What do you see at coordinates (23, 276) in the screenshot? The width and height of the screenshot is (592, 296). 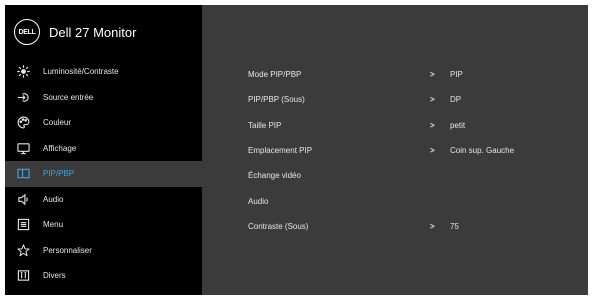 I see `info-icon` at bounding box center [23, 276].